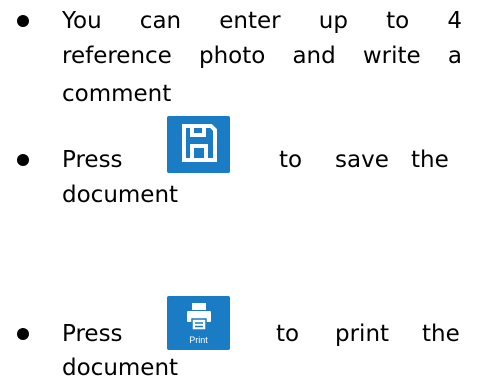 The image size is (479, 387). I want to click on word: write, so click(391, 56).